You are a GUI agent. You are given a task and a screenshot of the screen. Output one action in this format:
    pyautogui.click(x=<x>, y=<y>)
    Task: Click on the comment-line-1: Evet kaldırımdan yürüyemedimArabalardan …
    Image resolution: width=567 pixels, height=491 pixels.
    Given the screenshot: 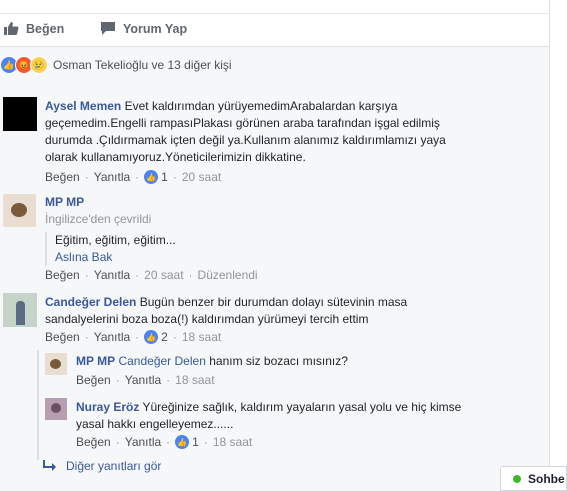 What is the action you would take?
    pyautogui.click(x=261, y=106)
    